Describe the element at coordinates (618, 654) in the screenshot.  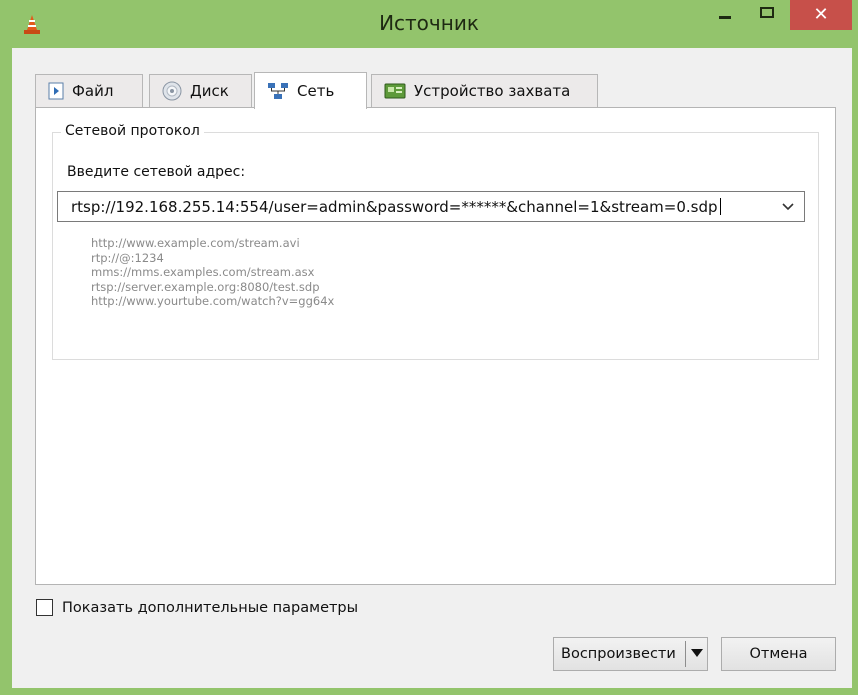
I see `play-button-label: Воспроизвести` at that location.